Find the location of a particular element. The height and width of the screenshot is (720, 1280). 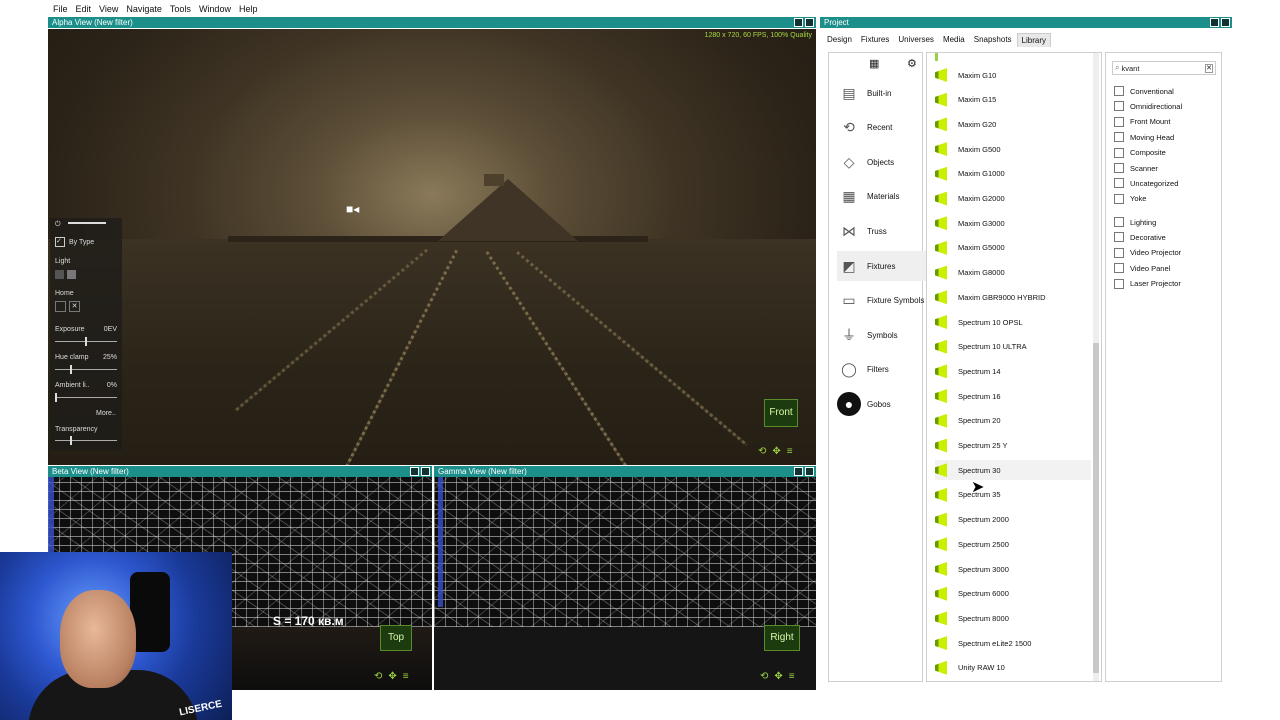

filter-conventional: Conventional is located at coordinates (1144, 91).